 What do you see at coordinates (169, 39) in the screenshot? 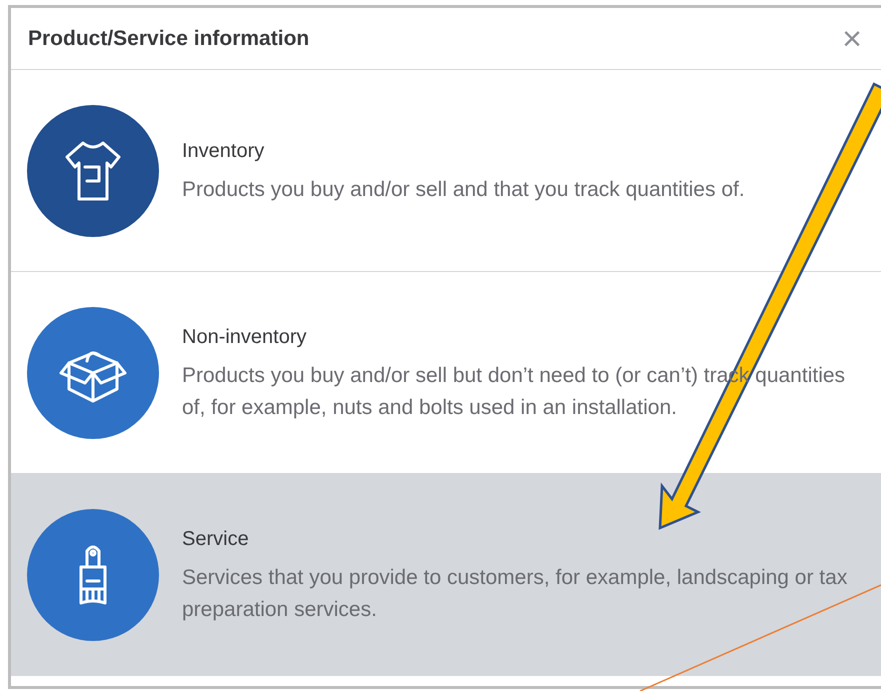
I see `dialog-title: Product/Service information` at bounding box center [169, 39].